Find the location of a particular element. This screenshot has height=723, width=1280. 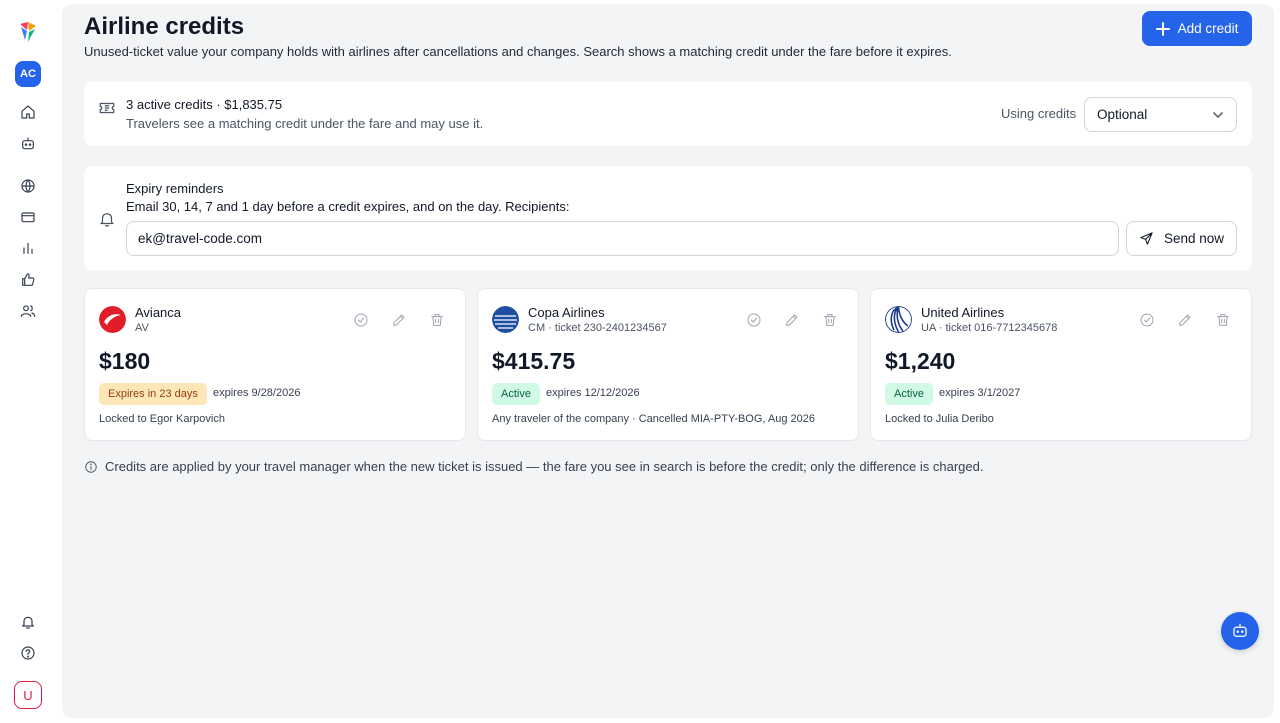

send-now-label: Send now is located at coordinates (1194, 238).